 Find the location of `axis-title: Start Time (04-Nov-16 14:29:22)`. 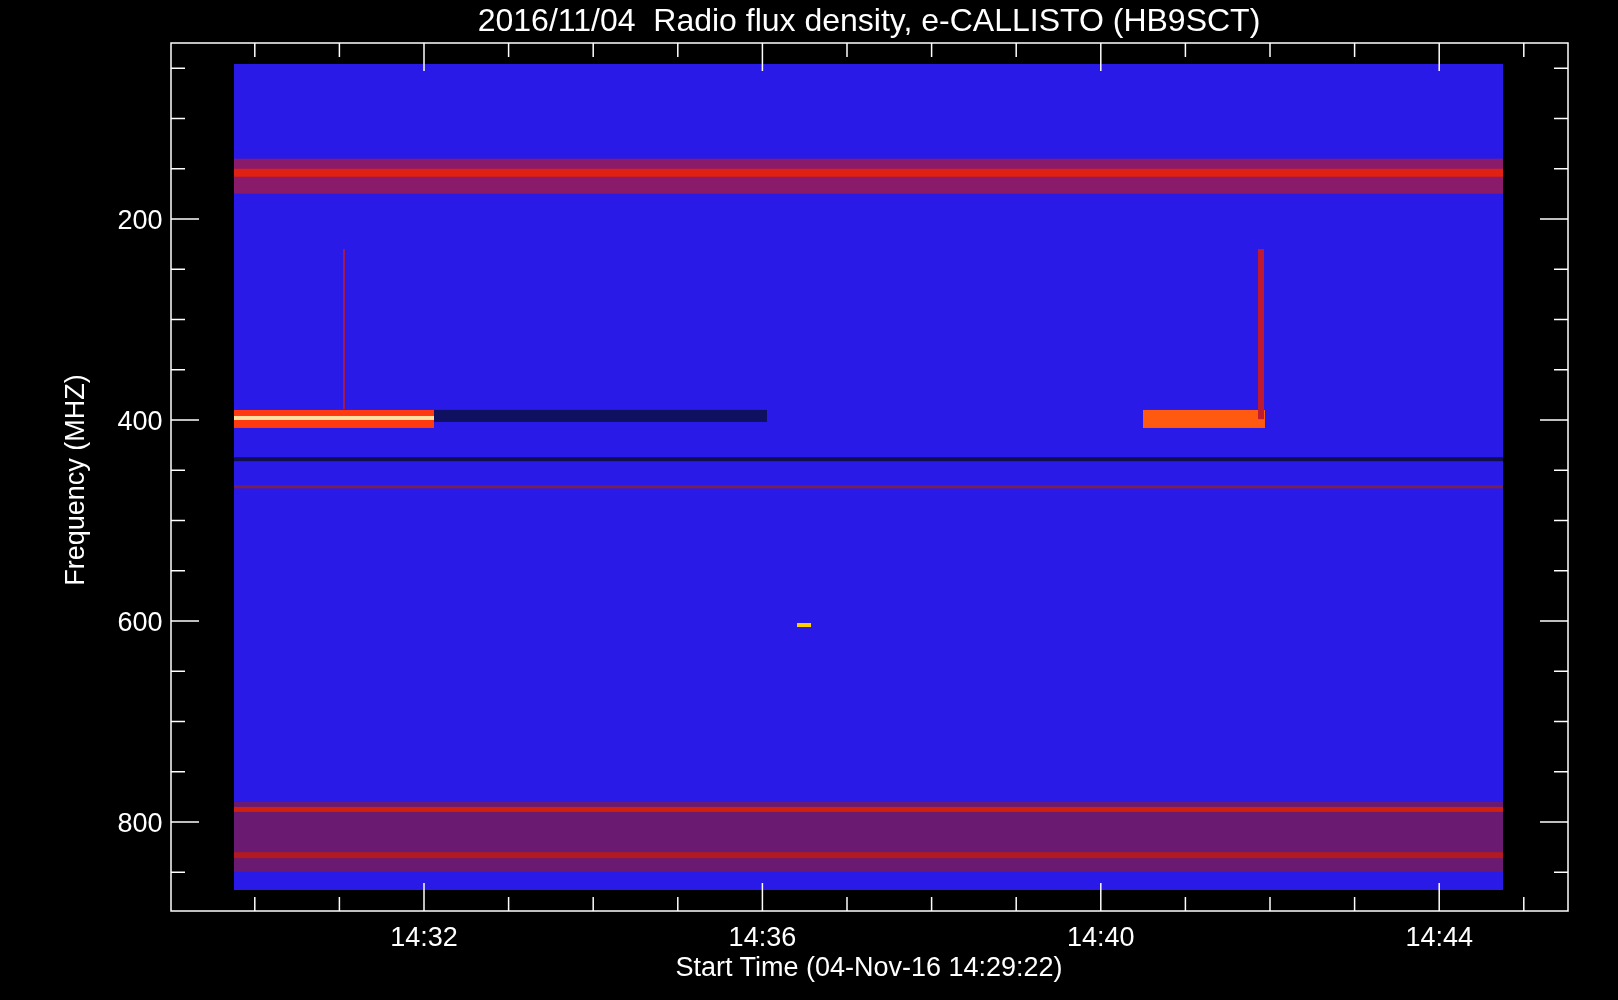

axis-title: Start Time (04-Nov-16 14:29:22) is located at coordinates (869, 967).